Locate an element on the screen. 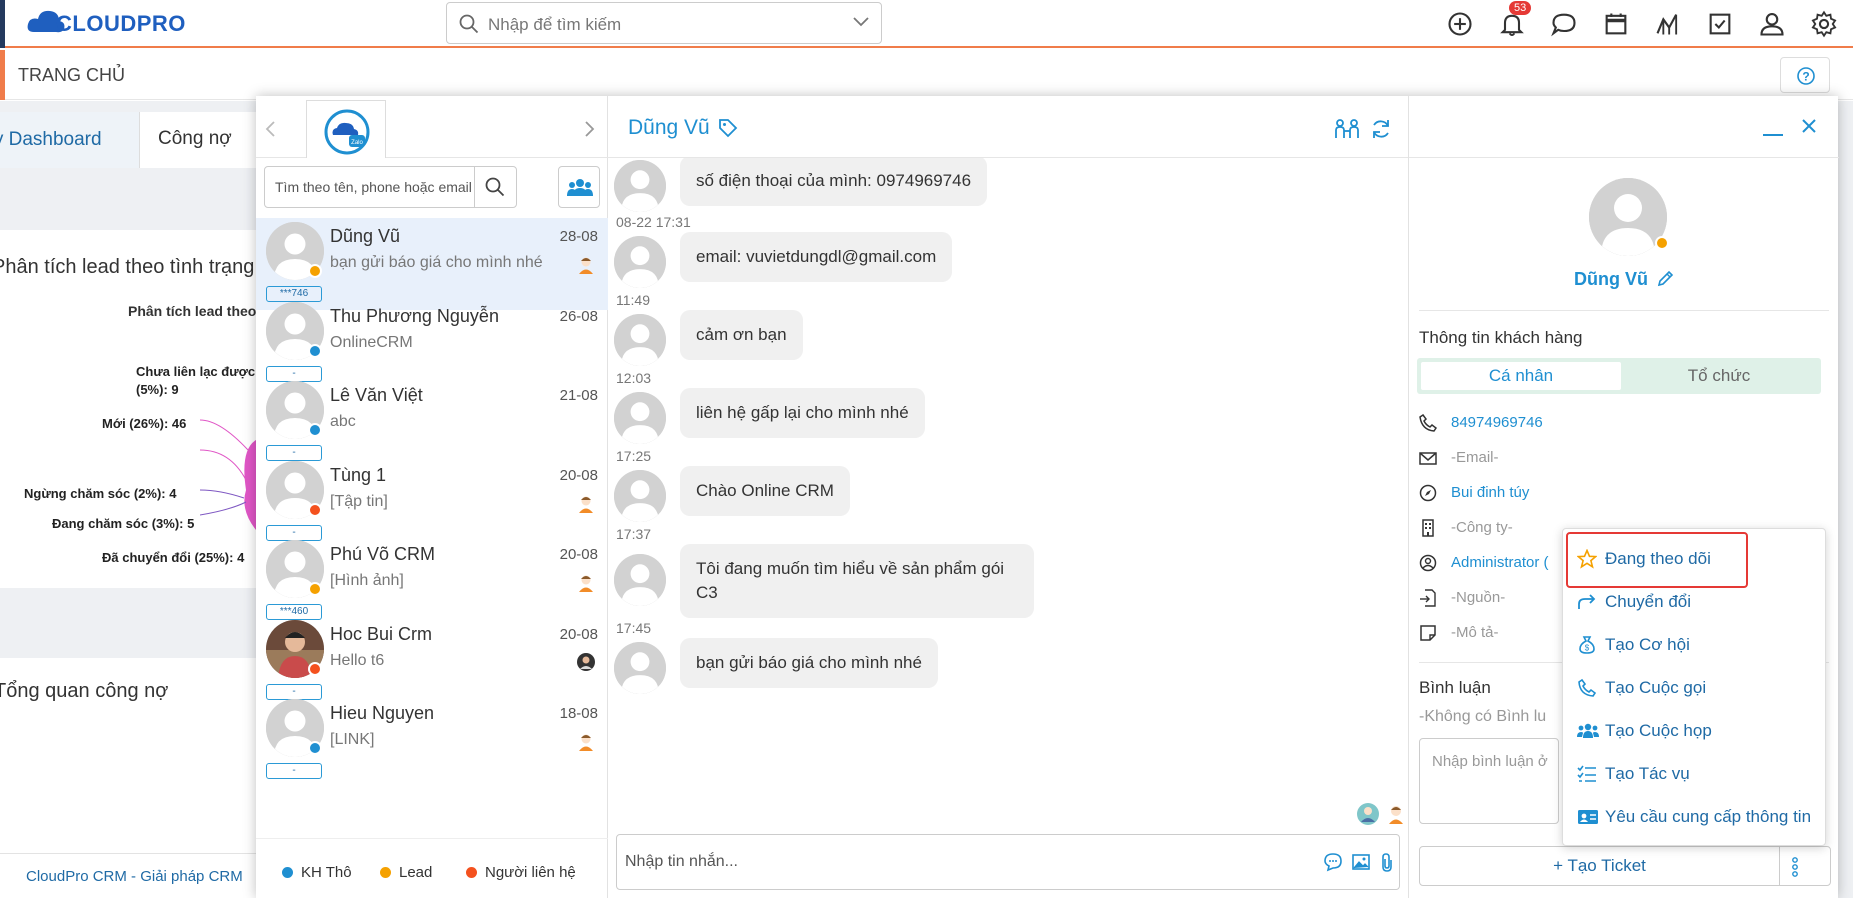 The width and height of the screenshot is (1853, 898). page-title: TRANG CHỦ is located at coordinates (71, 75).